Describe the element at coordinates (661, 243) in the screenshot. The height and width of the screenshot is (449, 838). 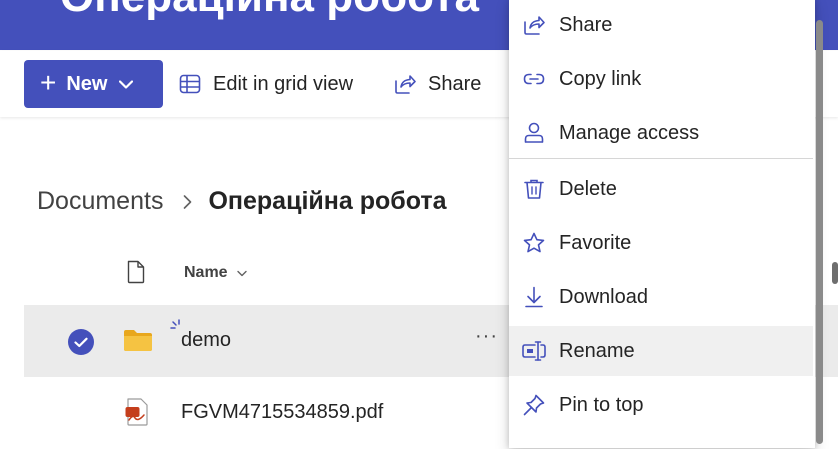
I see `menu-item-favorite: Favorite` at that location.